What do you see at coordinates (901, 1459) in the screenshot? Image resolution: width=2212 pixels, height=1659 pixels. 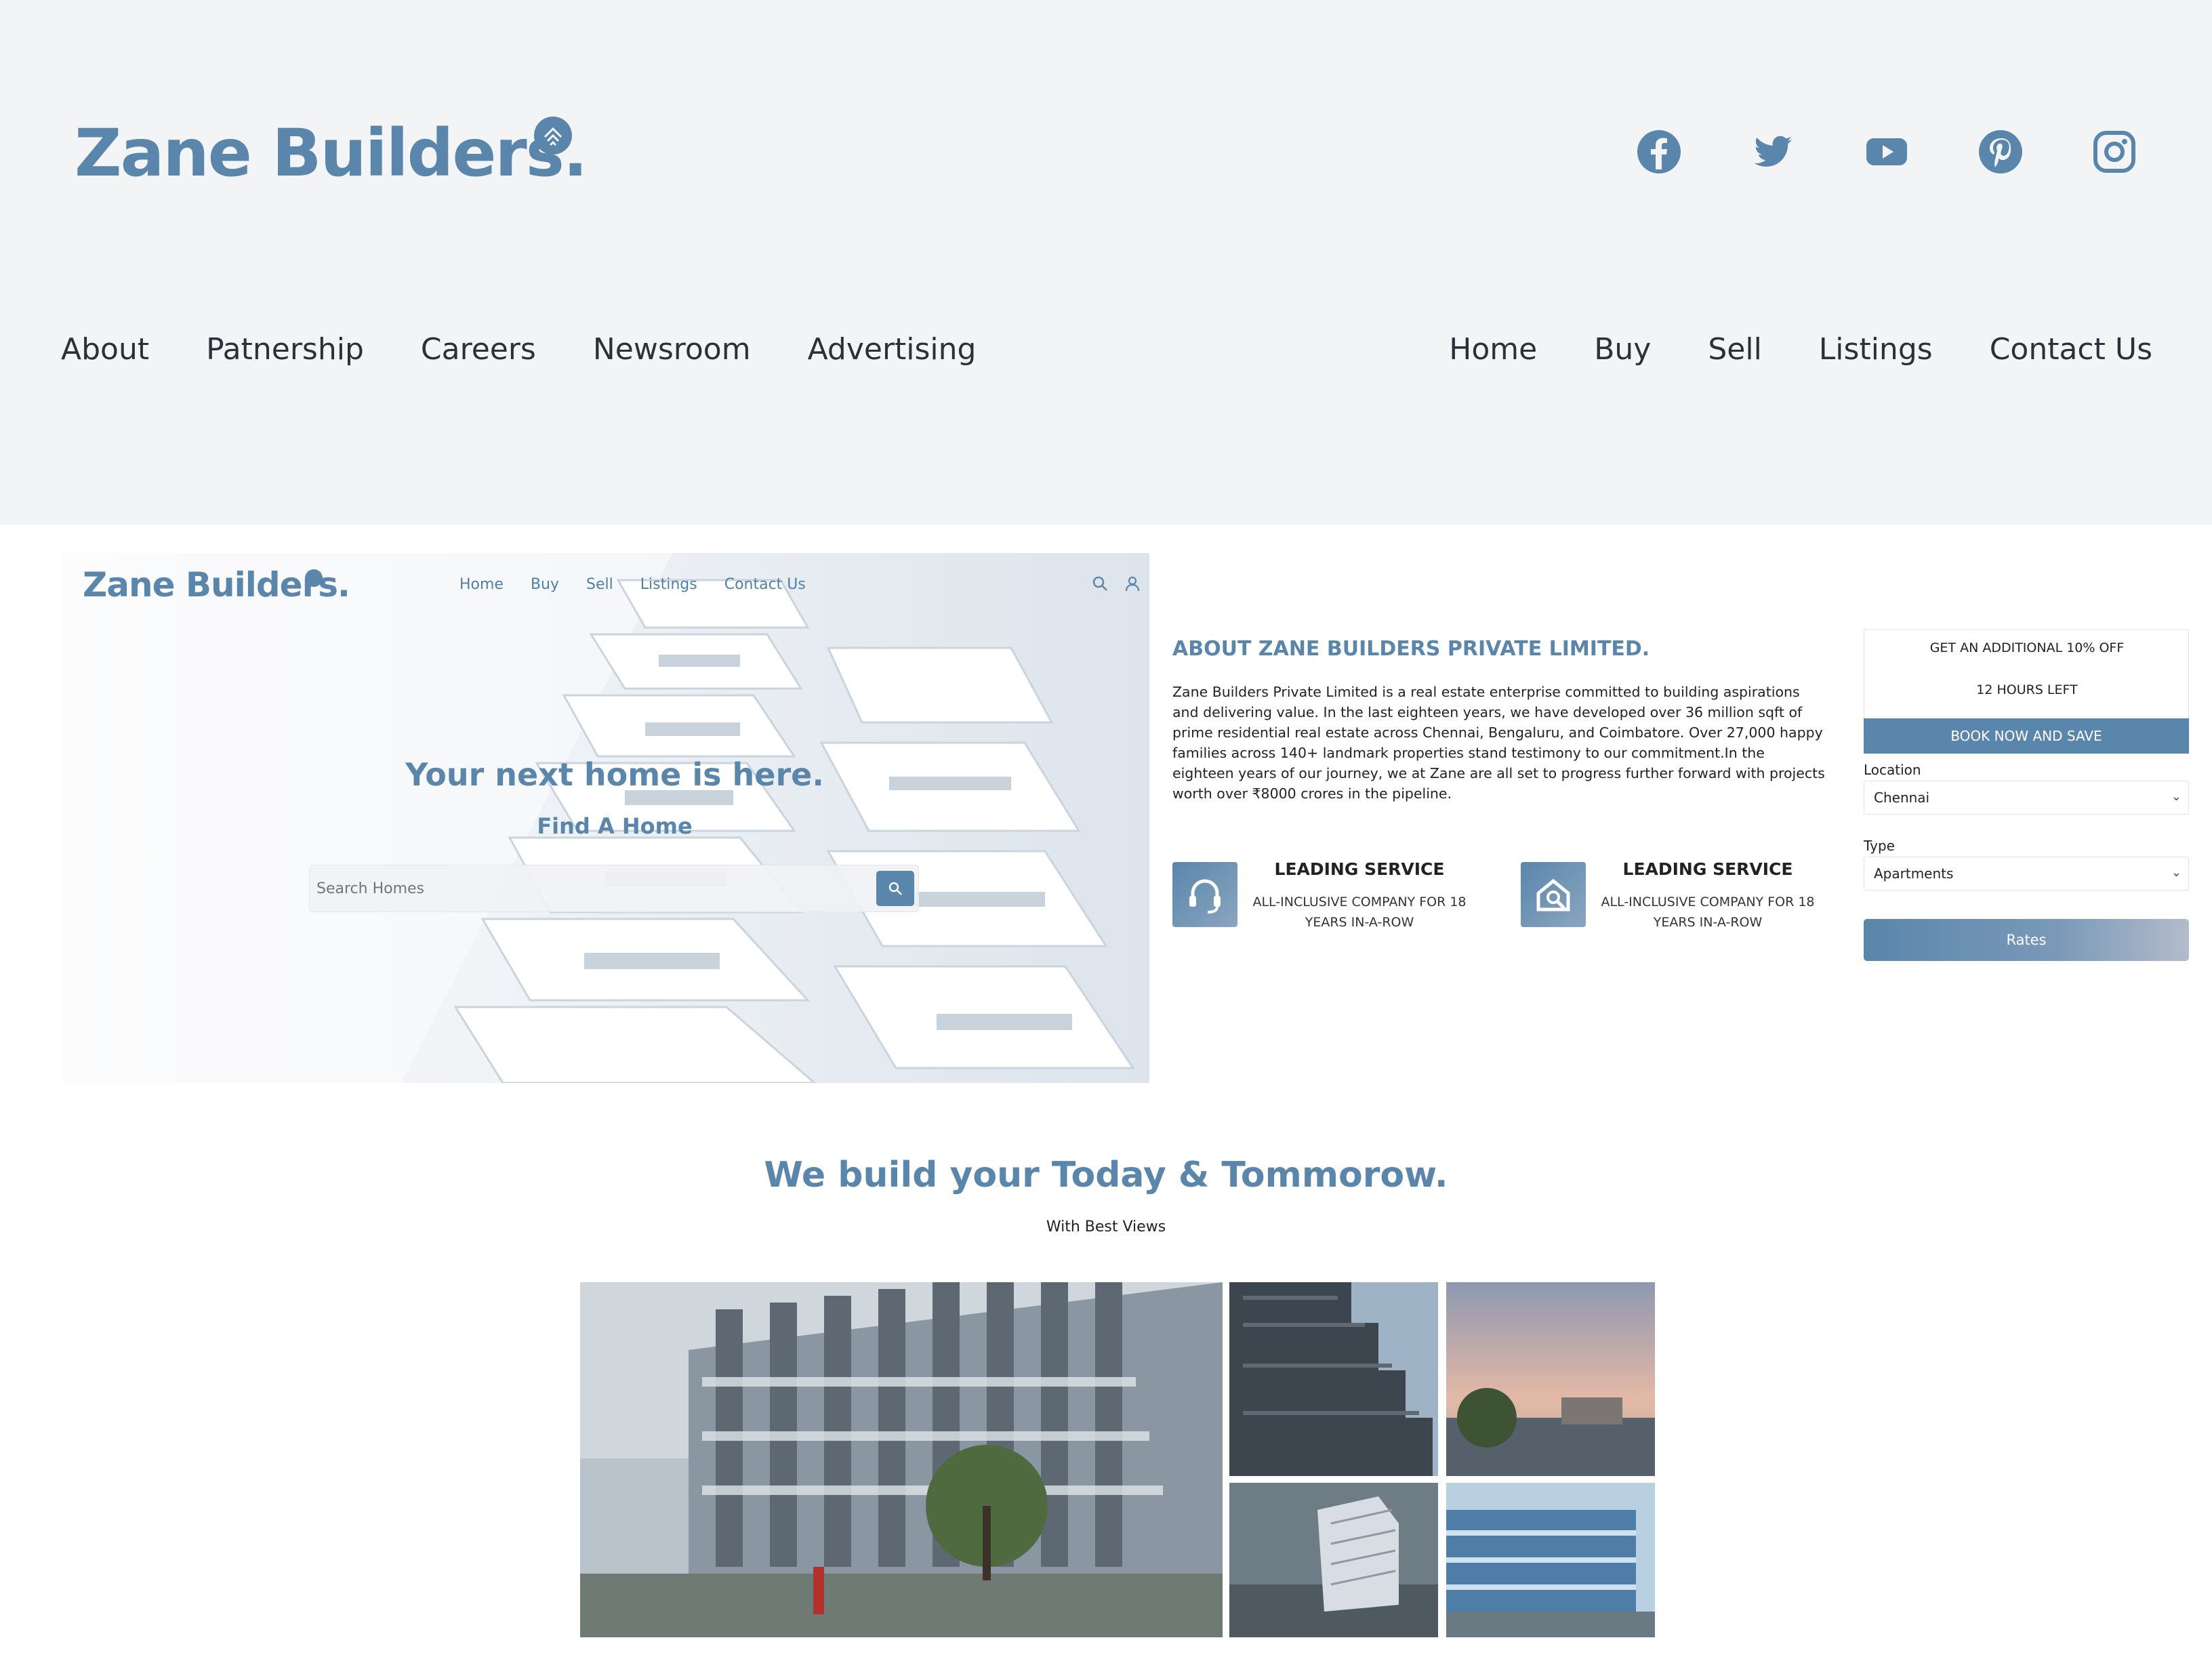 I see `gallery-photo-main` at bounding box center [901, 1459].